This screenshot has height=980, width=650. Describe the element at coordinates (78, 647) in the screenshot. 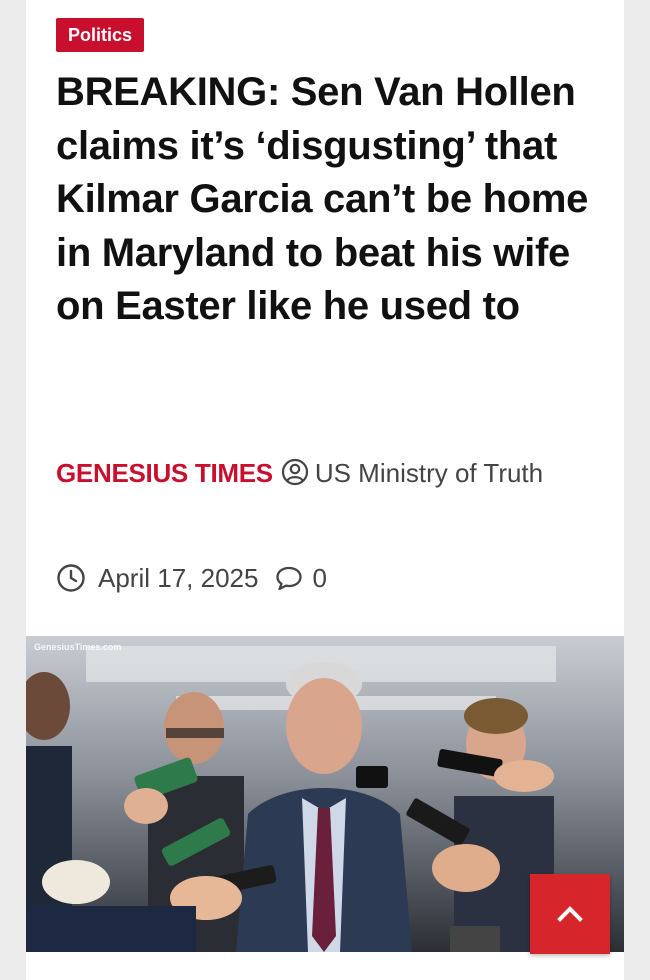

I see `photo-watermark: GenesiusTimes.com` at that location.